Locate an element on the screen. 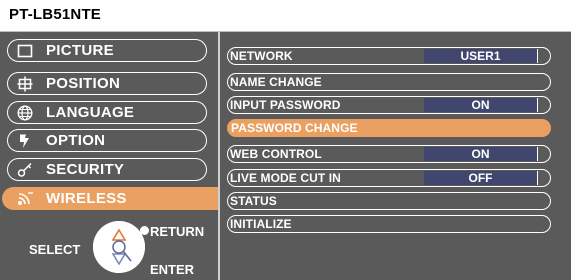  input-password-value-field: ON is located at coordinates (481, 105).